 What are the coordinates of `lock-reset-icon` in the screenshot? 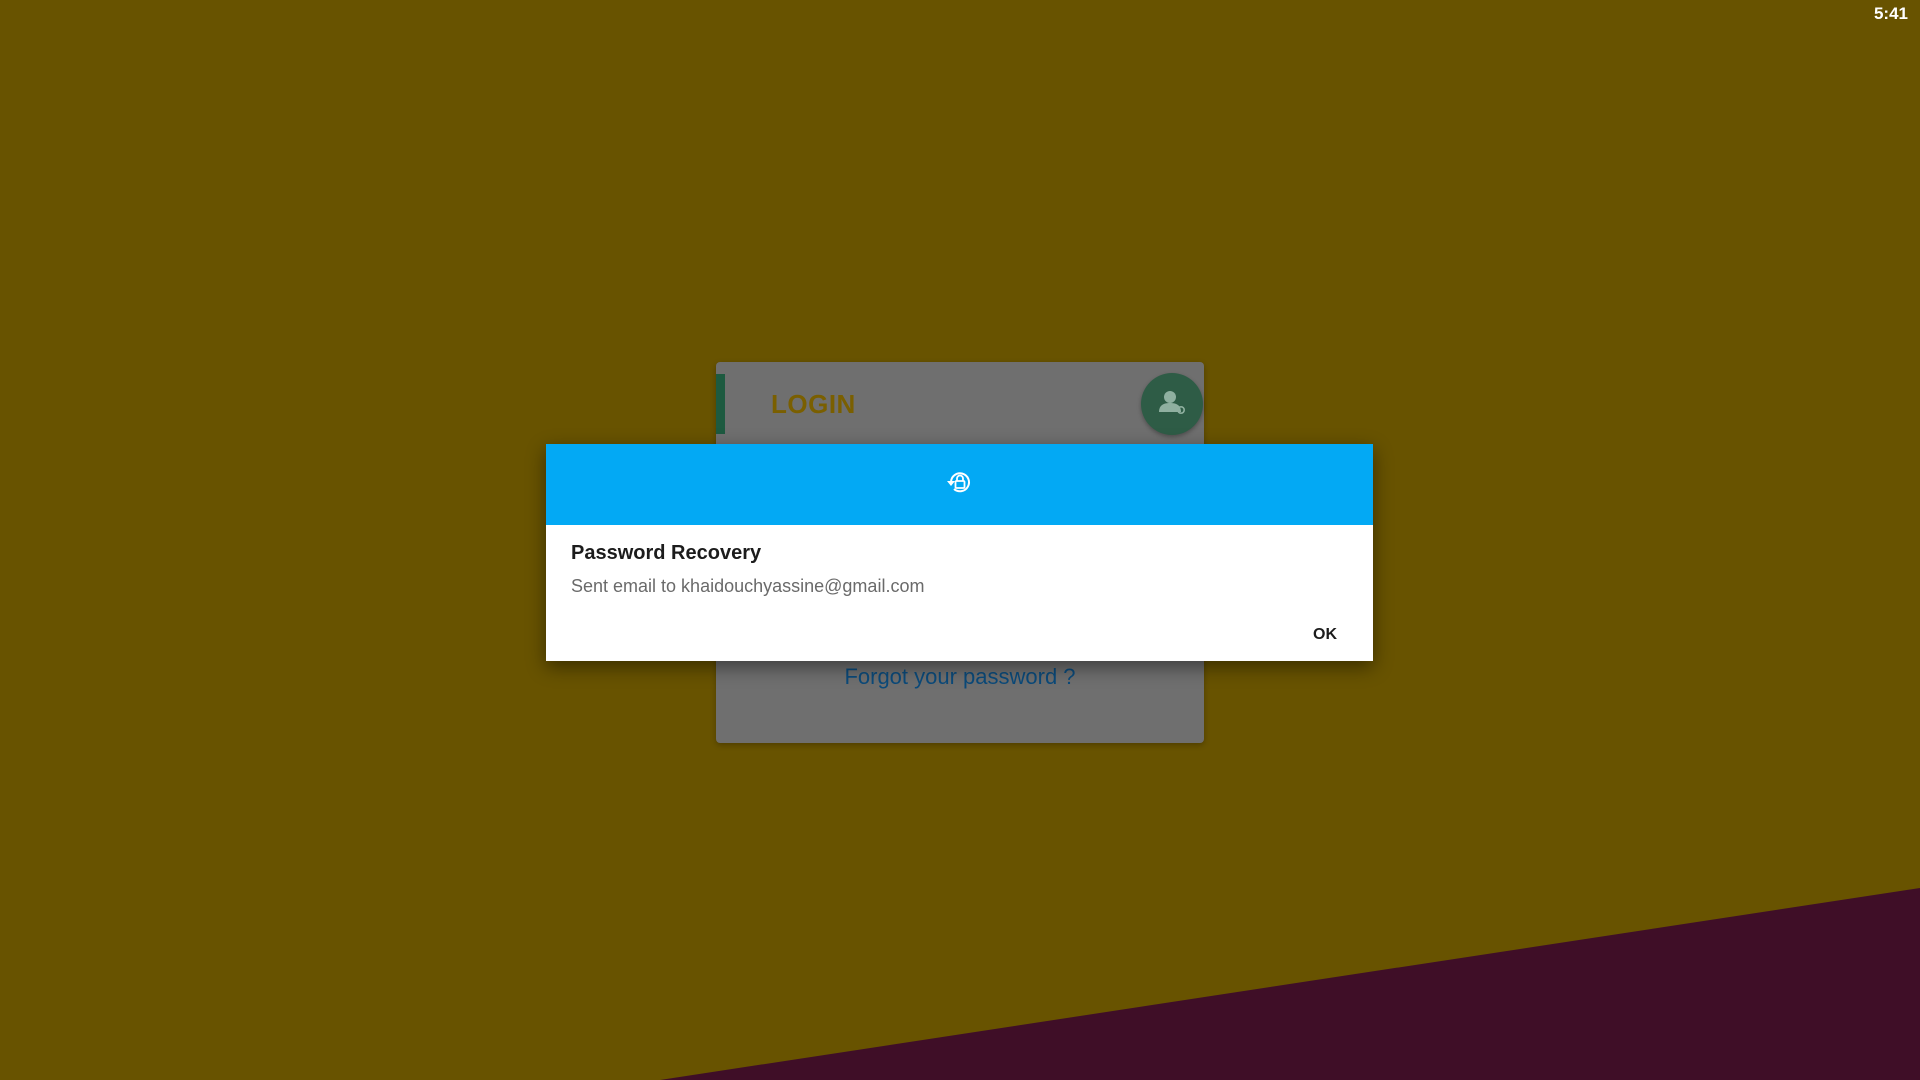 It's located at (960, 484).